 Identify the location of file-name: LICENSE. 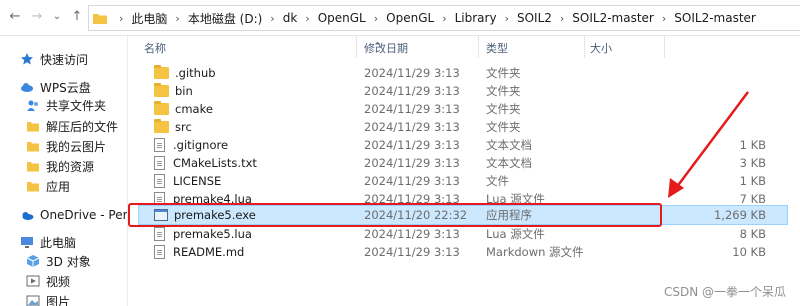
(197, 181).